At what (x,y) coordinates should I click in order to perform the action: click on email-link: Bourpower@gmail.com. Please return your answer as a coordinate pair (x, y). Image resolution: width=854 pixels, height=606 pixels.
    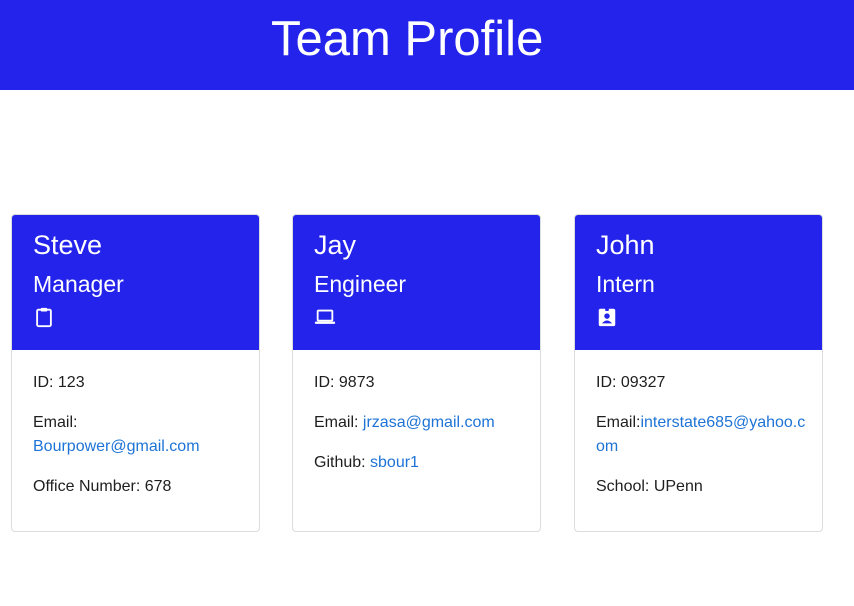
    Looking at the image, I should click on (116, 446).